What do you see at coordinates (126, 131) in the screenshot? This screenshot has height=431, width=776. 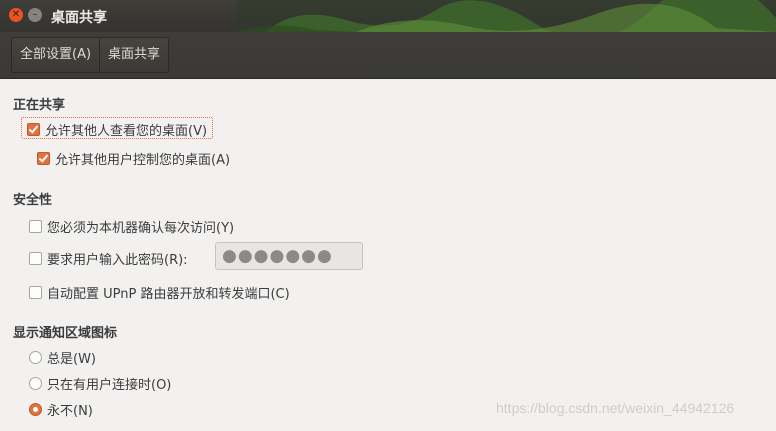 I see `allow-view-label: 允许其他人查看您的桌面(V)` at bounding box center [126, 131].